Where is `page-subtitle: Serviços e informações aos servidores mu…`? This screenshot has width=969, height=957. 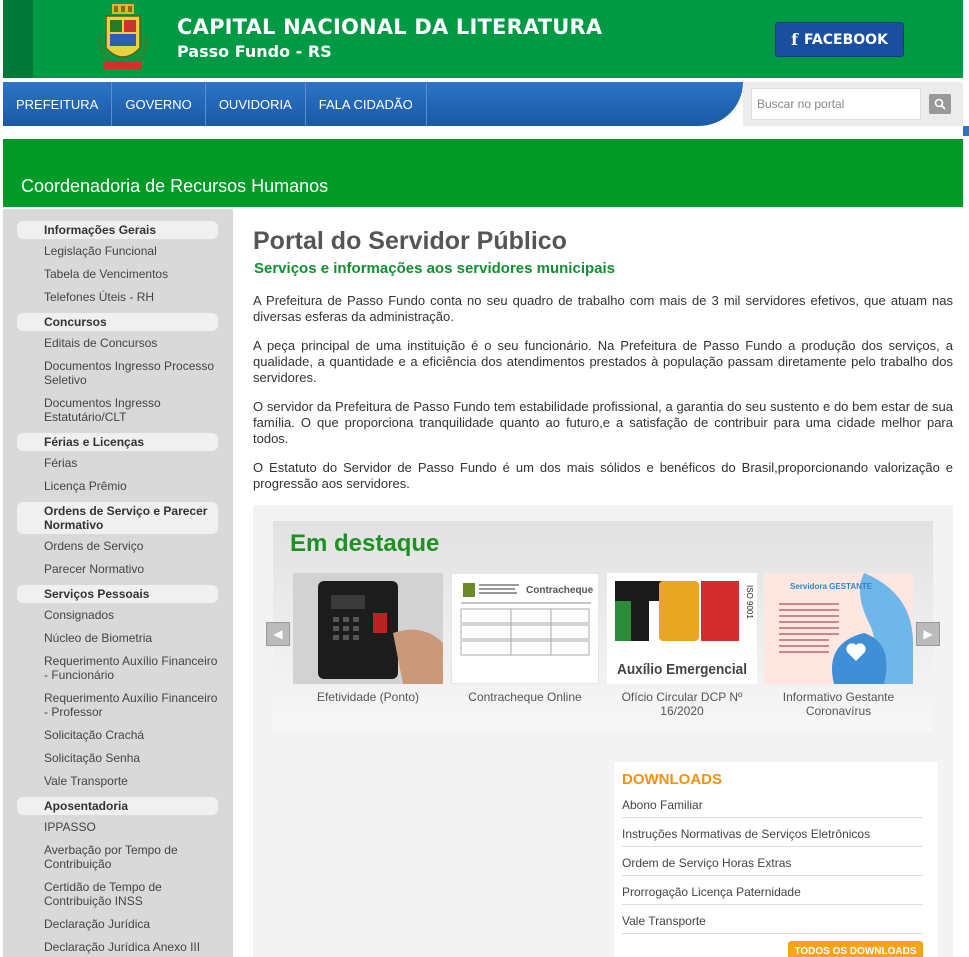 page-subtitle: Serviços e informações aos servidores mu… is located at coordinates (434, 268).